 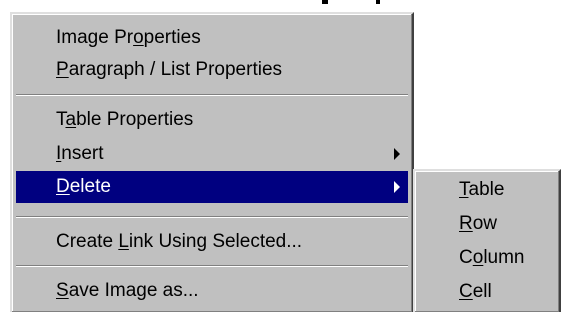 I want to click on menu-item-delete: Delete, so click(x=212, y=187).